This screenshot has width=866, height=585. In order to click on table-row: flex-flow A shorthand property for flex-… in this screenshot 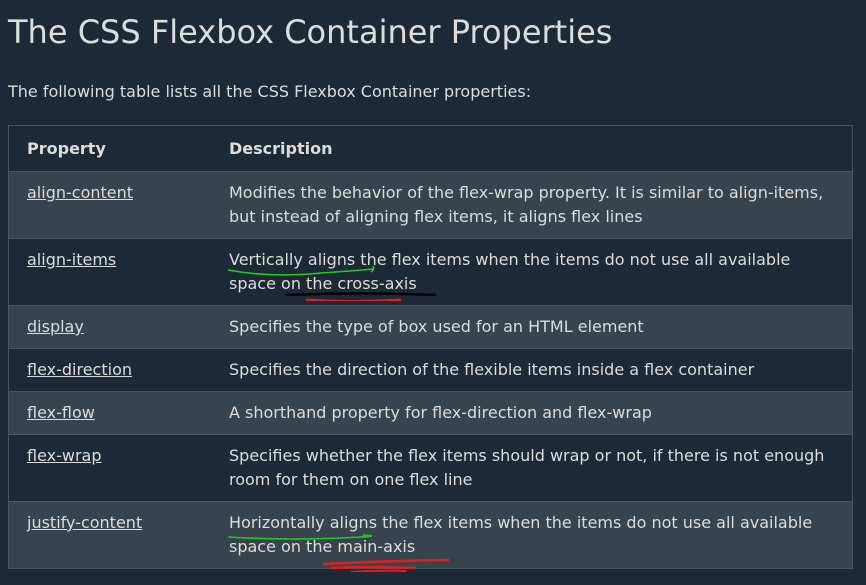, I will do `click(430, 413)`.